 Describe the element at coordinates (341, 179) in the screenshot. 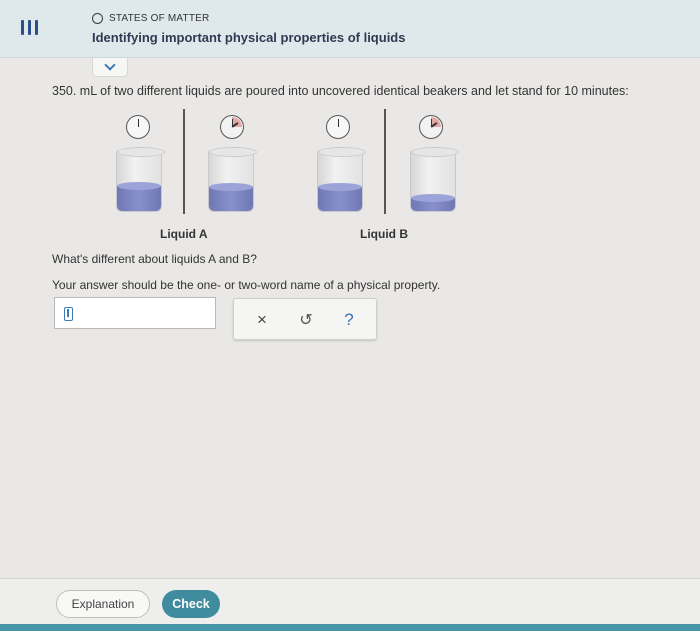

I see `beaker-liquid-b-start` at that location.